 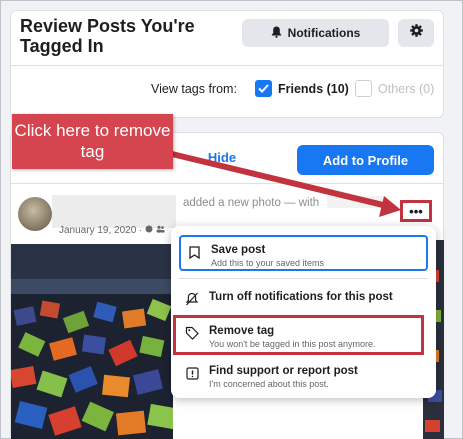 What do you see at coordinates (283, 371) in the screenshot?
I see `find-support-title: Find support or report post` at bounding box center [283, 371].